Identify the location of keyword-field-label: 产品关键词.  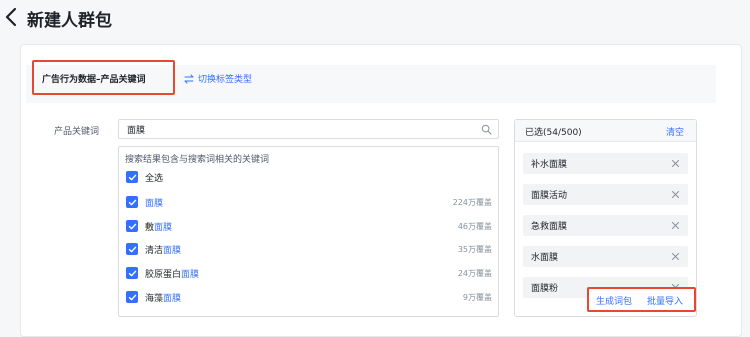
(77, 132).